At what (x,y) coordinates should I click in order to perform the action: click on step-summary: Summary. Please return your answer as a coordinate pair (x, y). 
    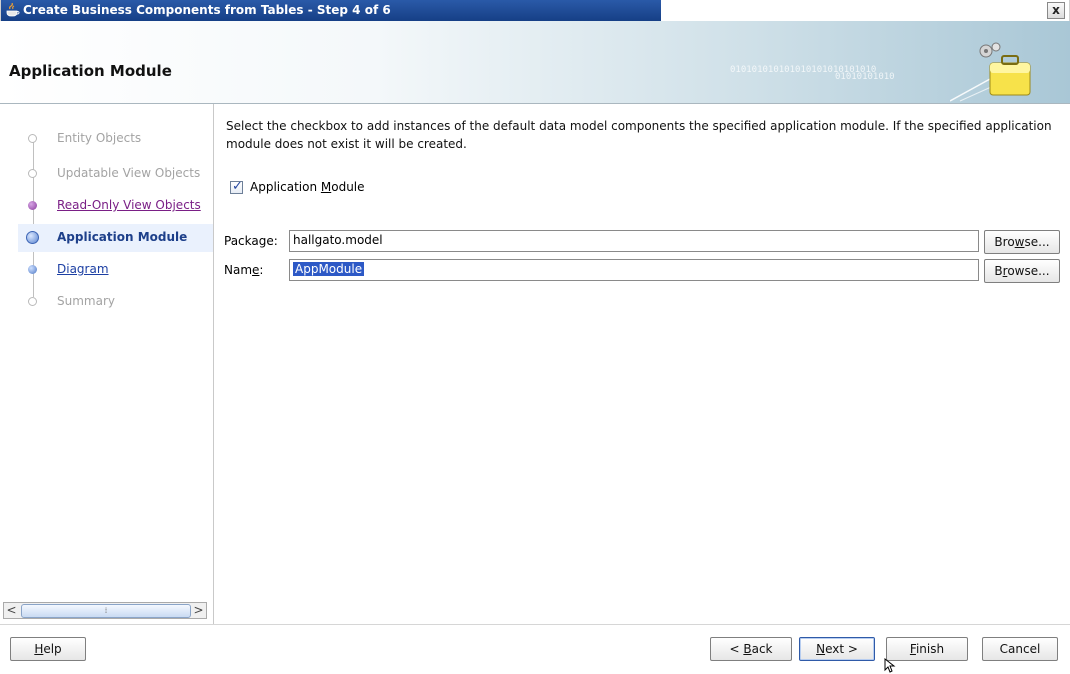
    Looking at the image, I should click on (106, 302).